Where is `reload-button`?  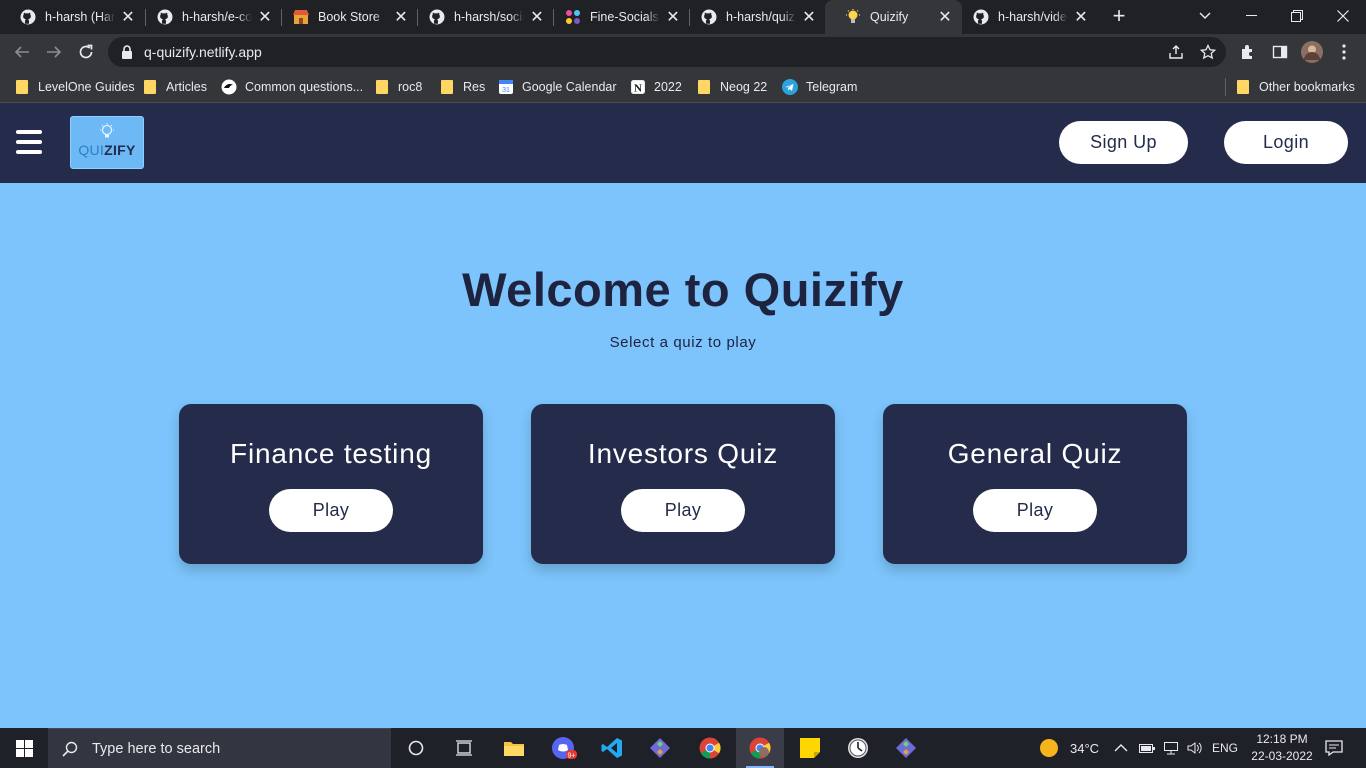
reload-button is located at coordinates (86, 52).